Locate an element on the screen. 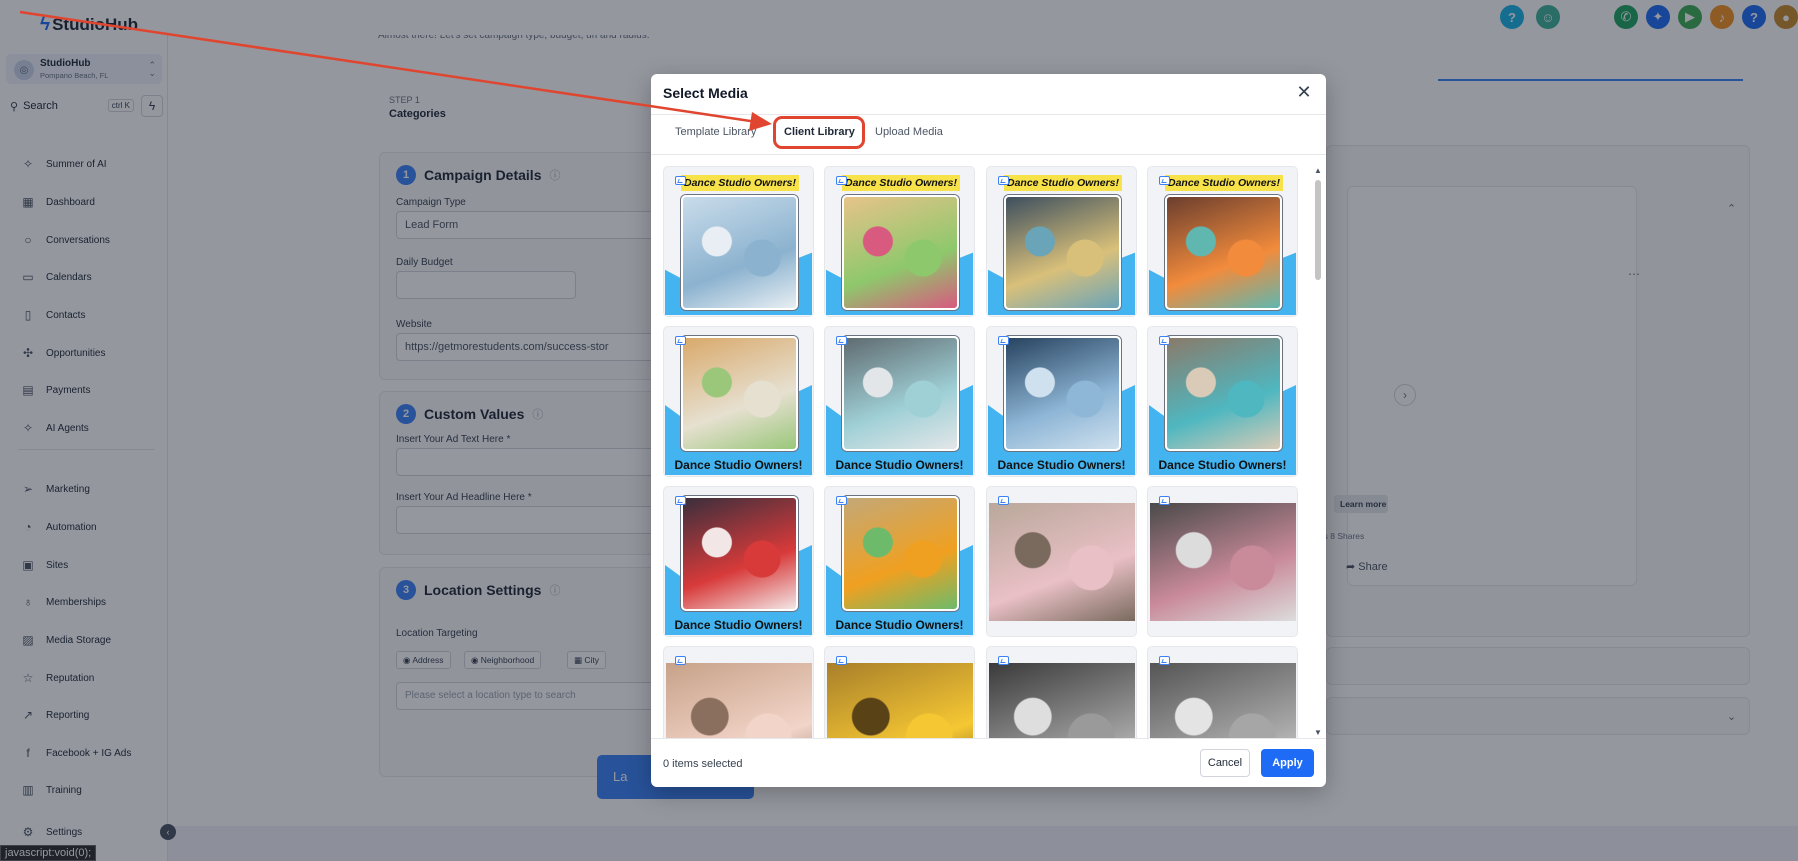  account-name: StudioHub is located at coordinates (65, 63).